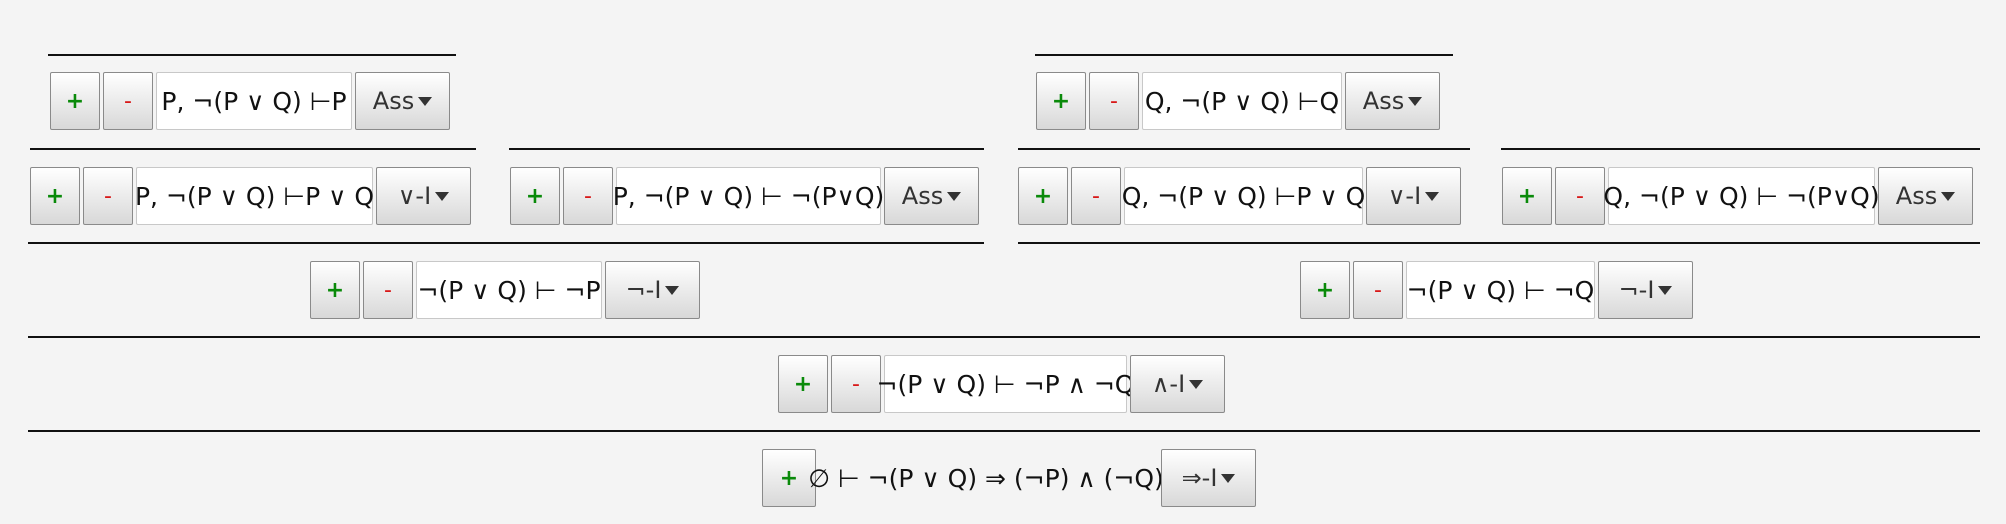 This screenshot has width=2006, height=524. I want to click on rule-dropdown: ⇒-I, so click(1208, 478).